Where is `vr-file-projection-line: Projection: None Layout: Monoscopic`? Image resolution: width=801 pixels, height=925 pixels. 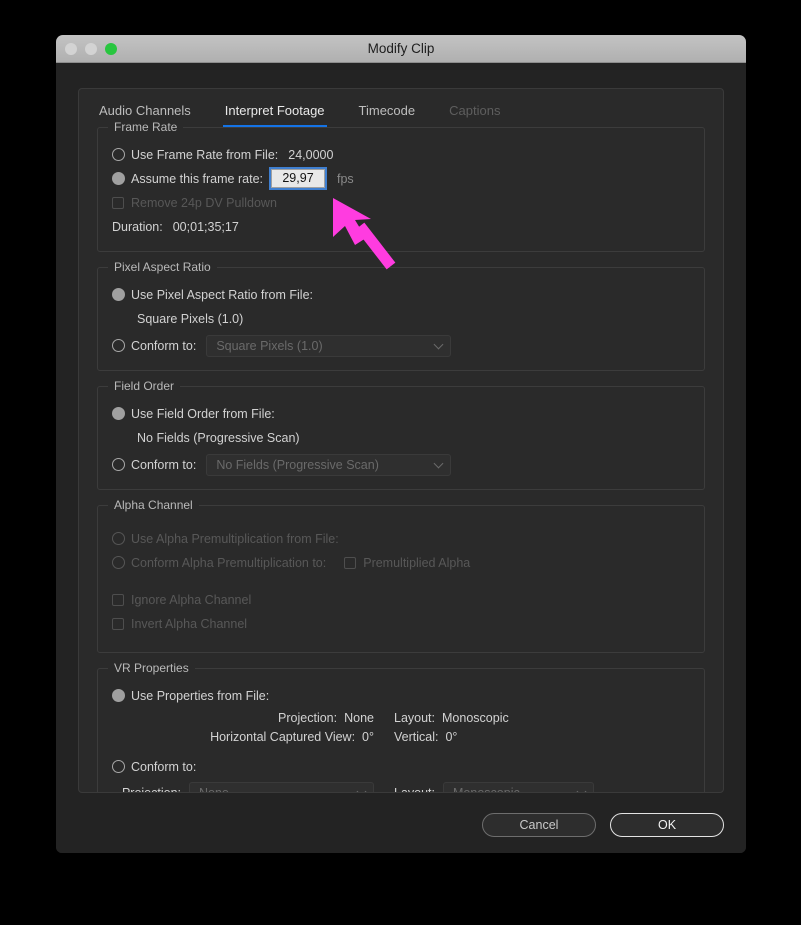 vr-file-projection-line: Projection: None Layout: Monoscopic is located at coordinates (401, 718).